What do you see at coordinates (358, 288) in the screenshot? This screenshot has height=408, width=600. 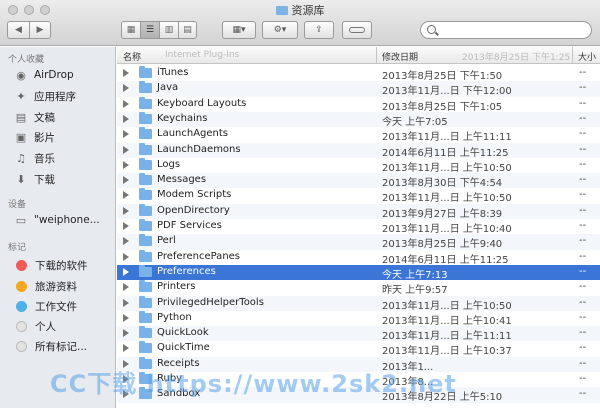 I see `file-row: Printers 昨天 上午9:57 --` at bounding box center [358, 288].